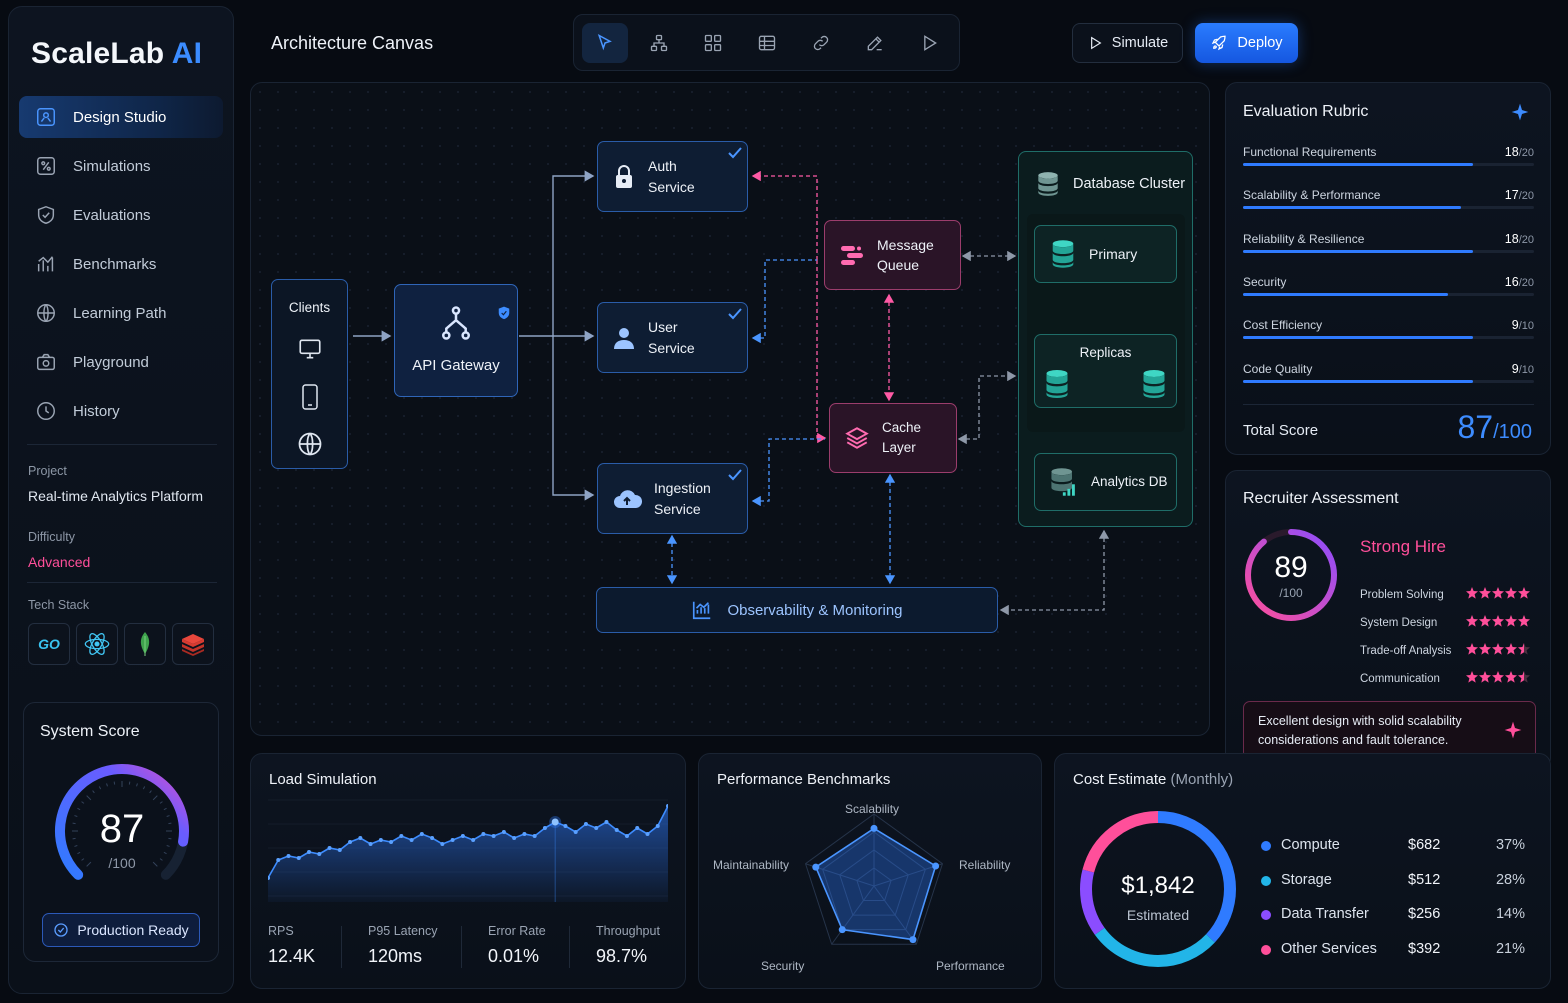 The image size is (1568, 1003). What do you see at coordinates (323, 779) in the screenshot?
I see `load-simulation-title: Load Simulation` at bounding box center [323, 779].